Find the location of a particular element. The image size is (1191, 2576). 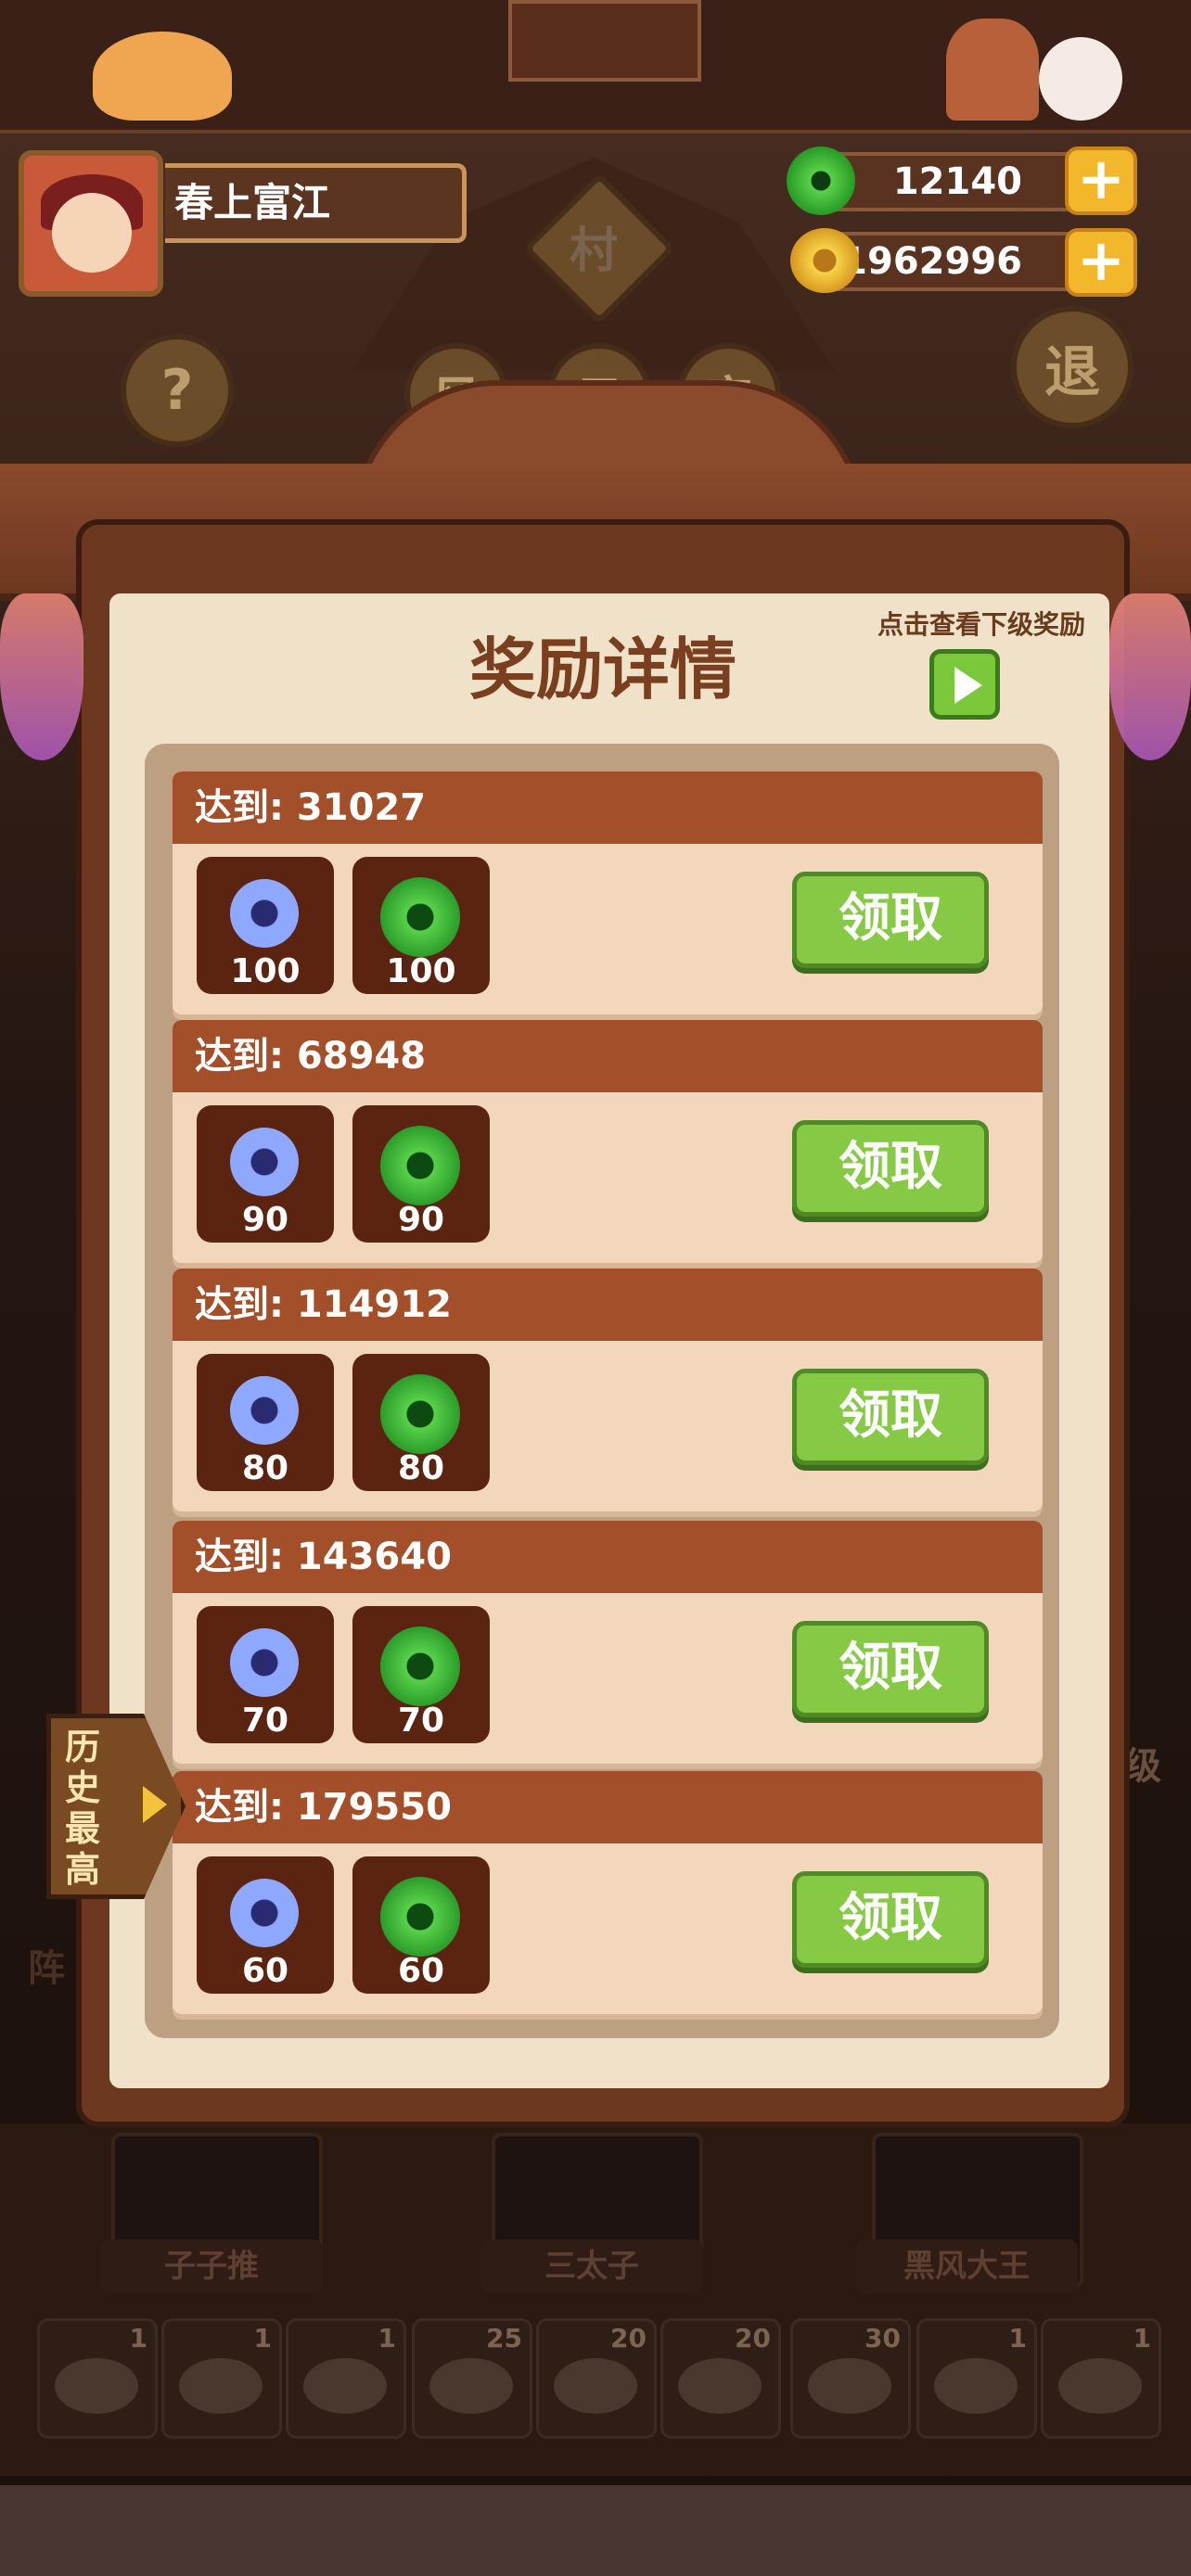

hero-name-1: 子子推 is located at coordinates (211, 2266).